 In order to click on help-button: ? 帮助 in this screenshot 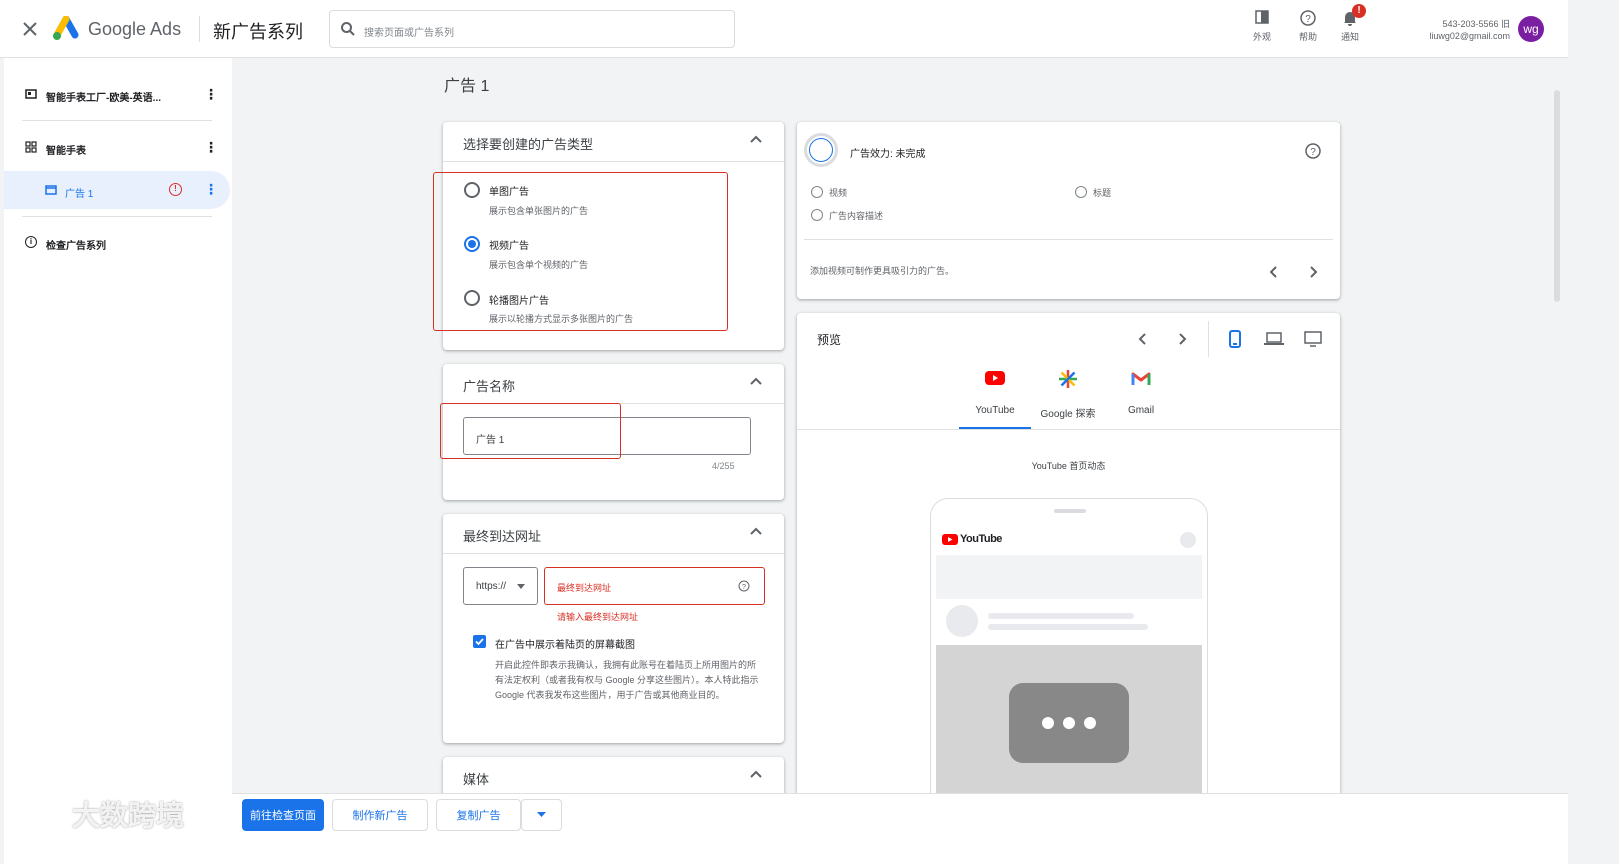, I will do `click(1308, 27)`.